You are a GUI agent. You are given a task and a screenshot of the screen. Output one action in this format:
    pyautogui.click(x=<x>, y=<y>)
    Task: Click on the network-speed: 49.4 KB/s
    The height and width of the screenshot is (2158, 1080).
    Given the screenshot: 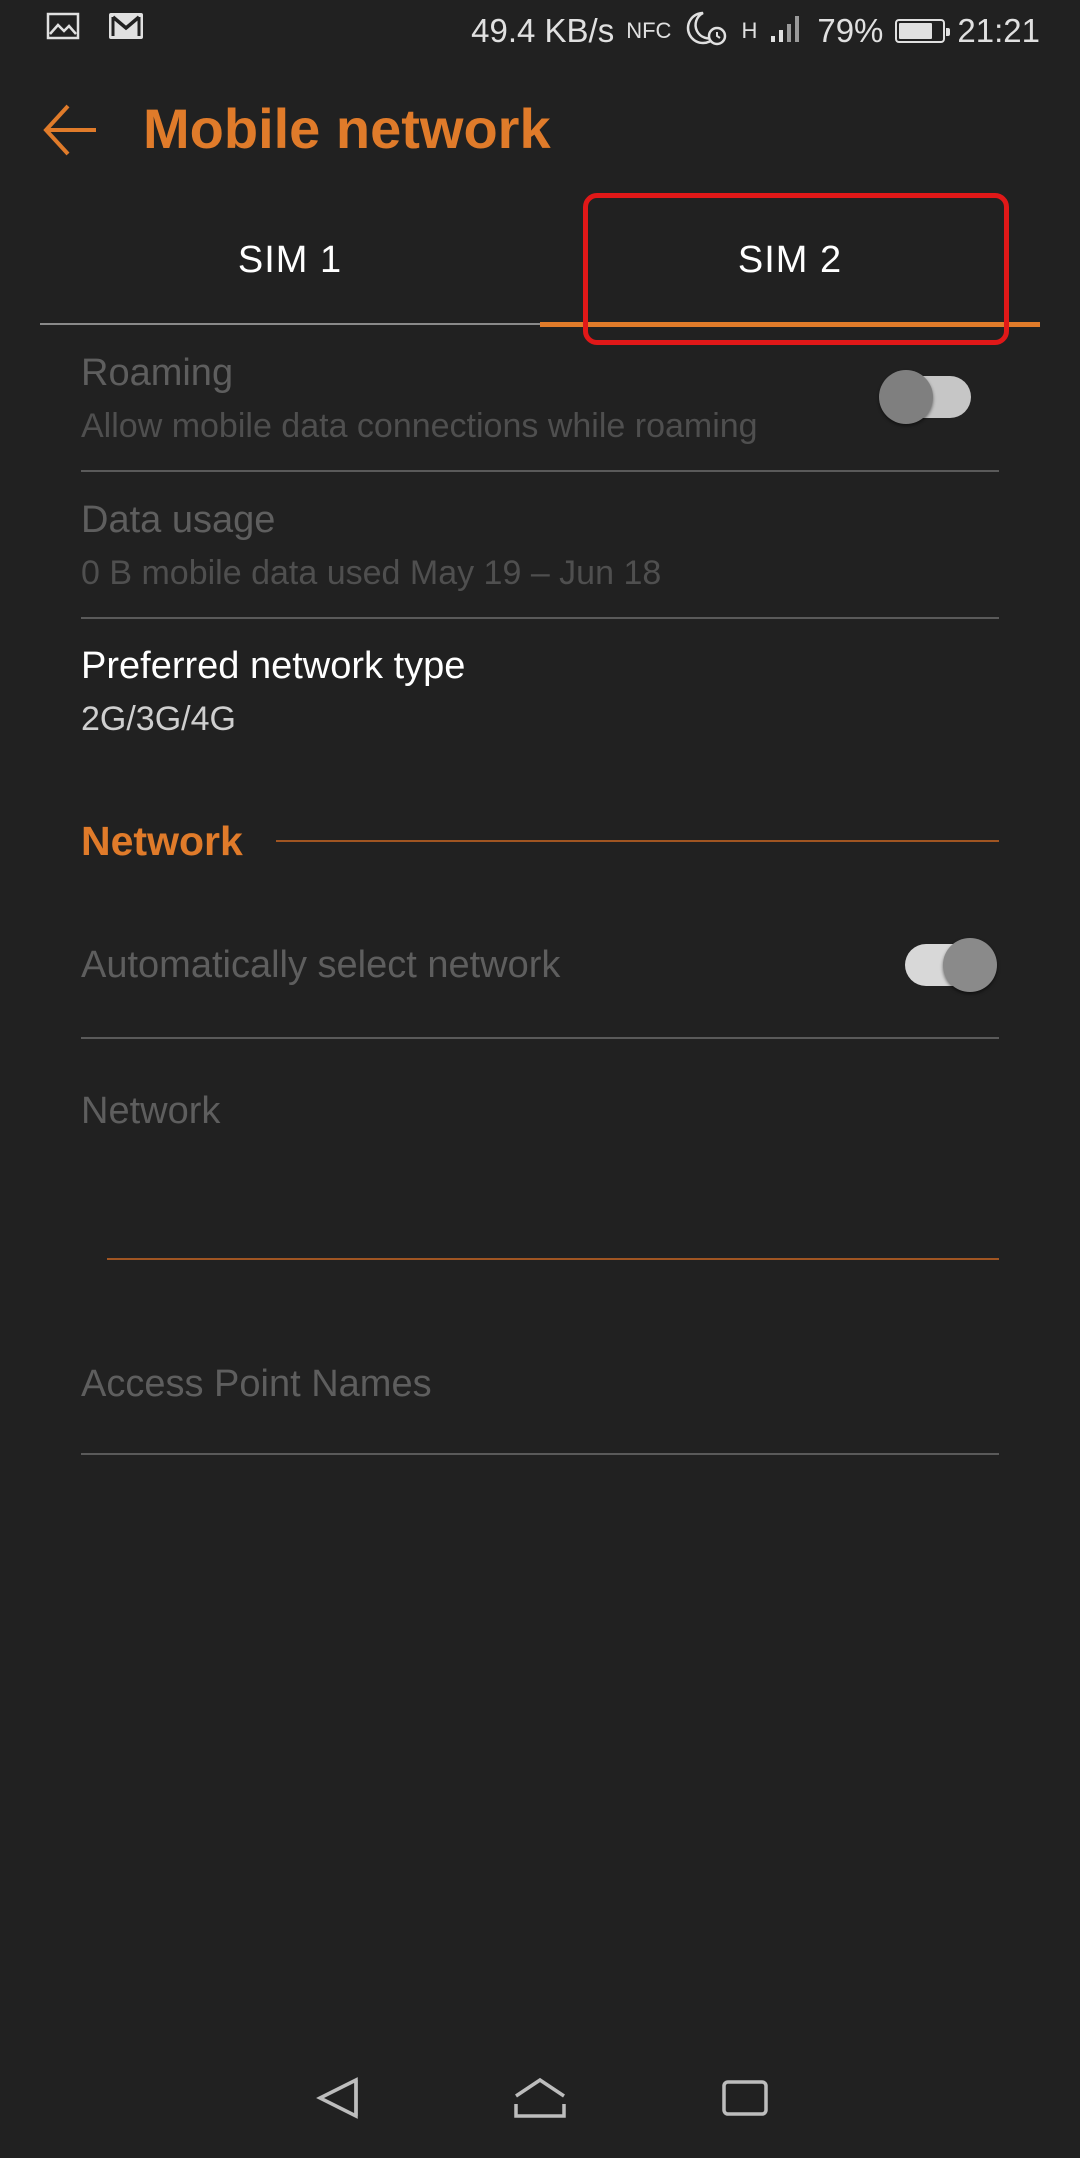 What is the action you would take?
    pyautogui.click(x=543, y=30)
    